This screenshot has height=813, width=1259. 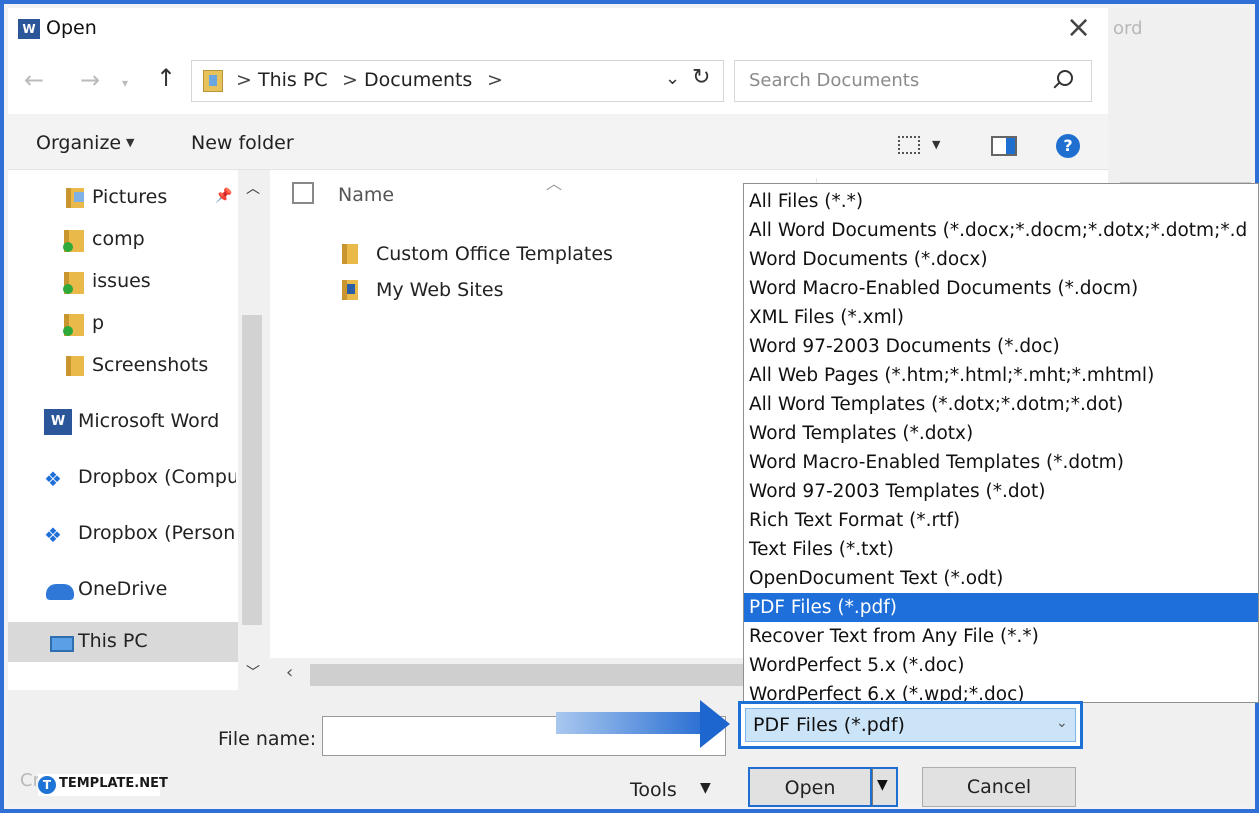 What do you see at coordinates (1001, 607) in the screenshot?
I see `file-type-option-selected: PDF Files (*.pdf)` at bounding box center [1001, 607].